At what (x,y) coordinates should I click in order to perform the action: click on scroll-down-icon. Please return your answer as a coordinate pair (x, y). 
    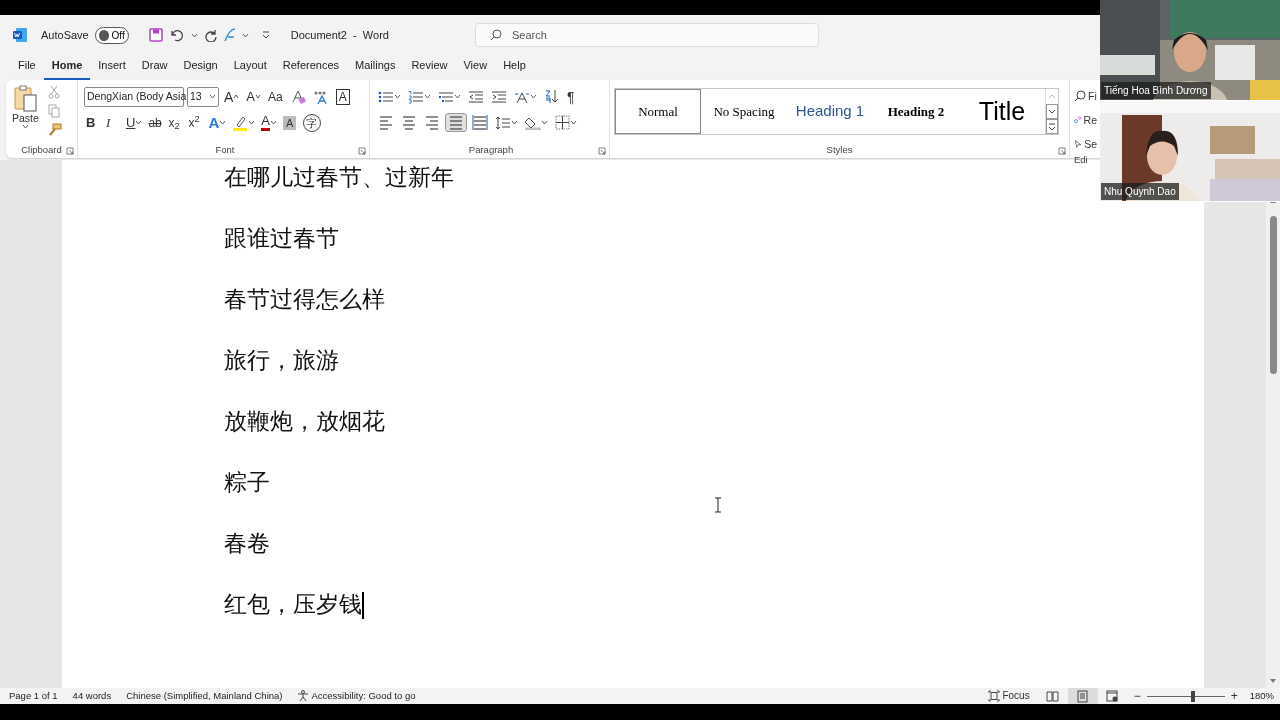
    Looking at the image, I should click on (1273, 681).